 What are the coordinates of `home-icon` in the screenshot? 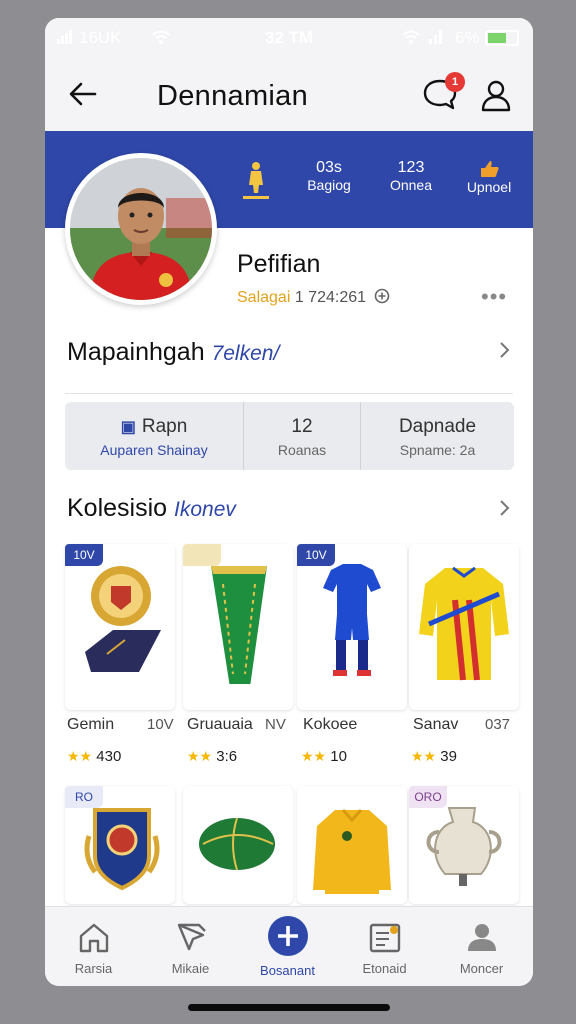 It's located at (93, 938).